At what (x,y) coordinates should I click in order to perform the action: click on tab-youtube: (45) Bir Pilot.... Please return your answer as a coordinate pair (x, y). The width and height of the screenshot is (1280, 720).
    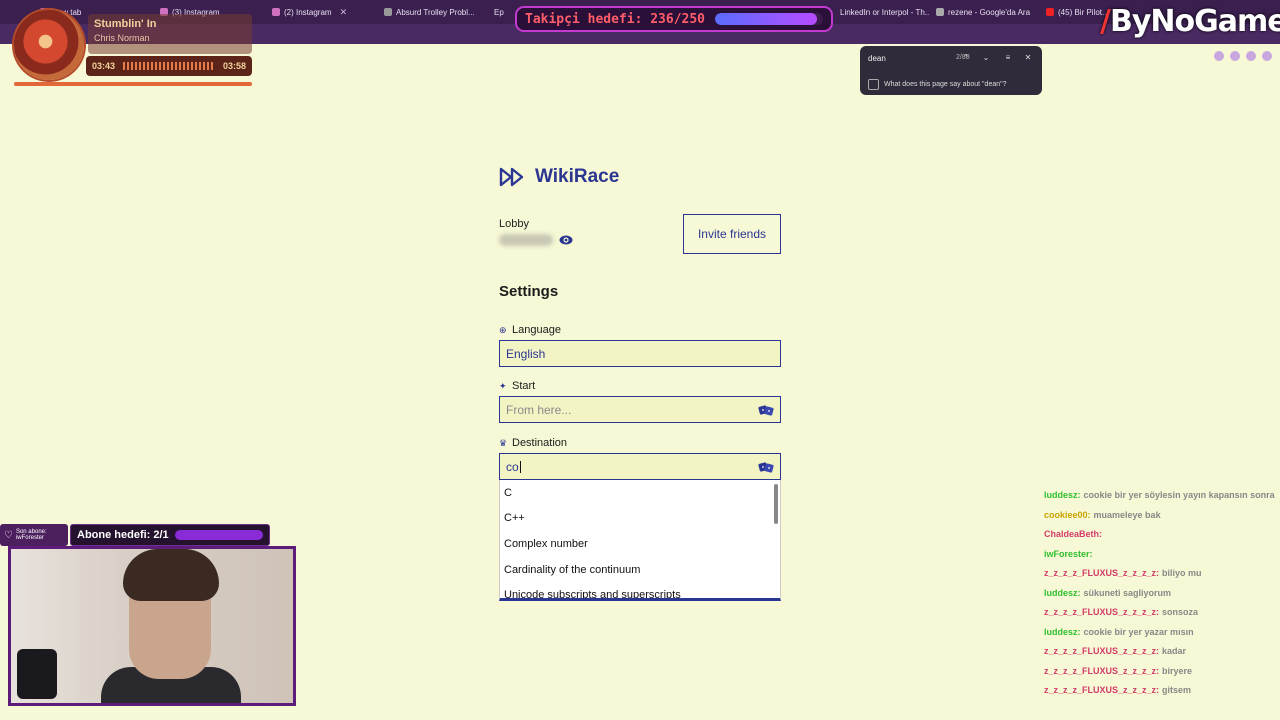
    Looking at the image, I should click on (1076, 12).